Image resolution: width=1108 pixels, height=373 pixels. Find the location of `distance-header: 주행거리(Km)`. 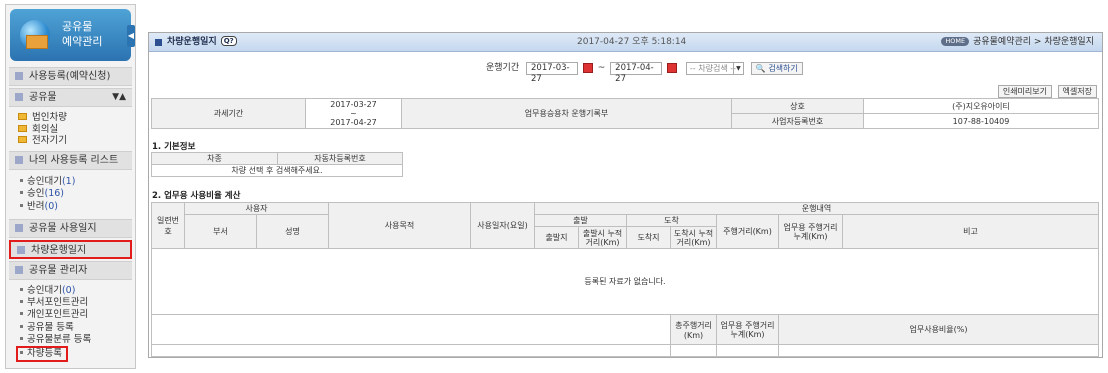

distance-header: 주행거리(Km) is located at coordinates (747, 231).